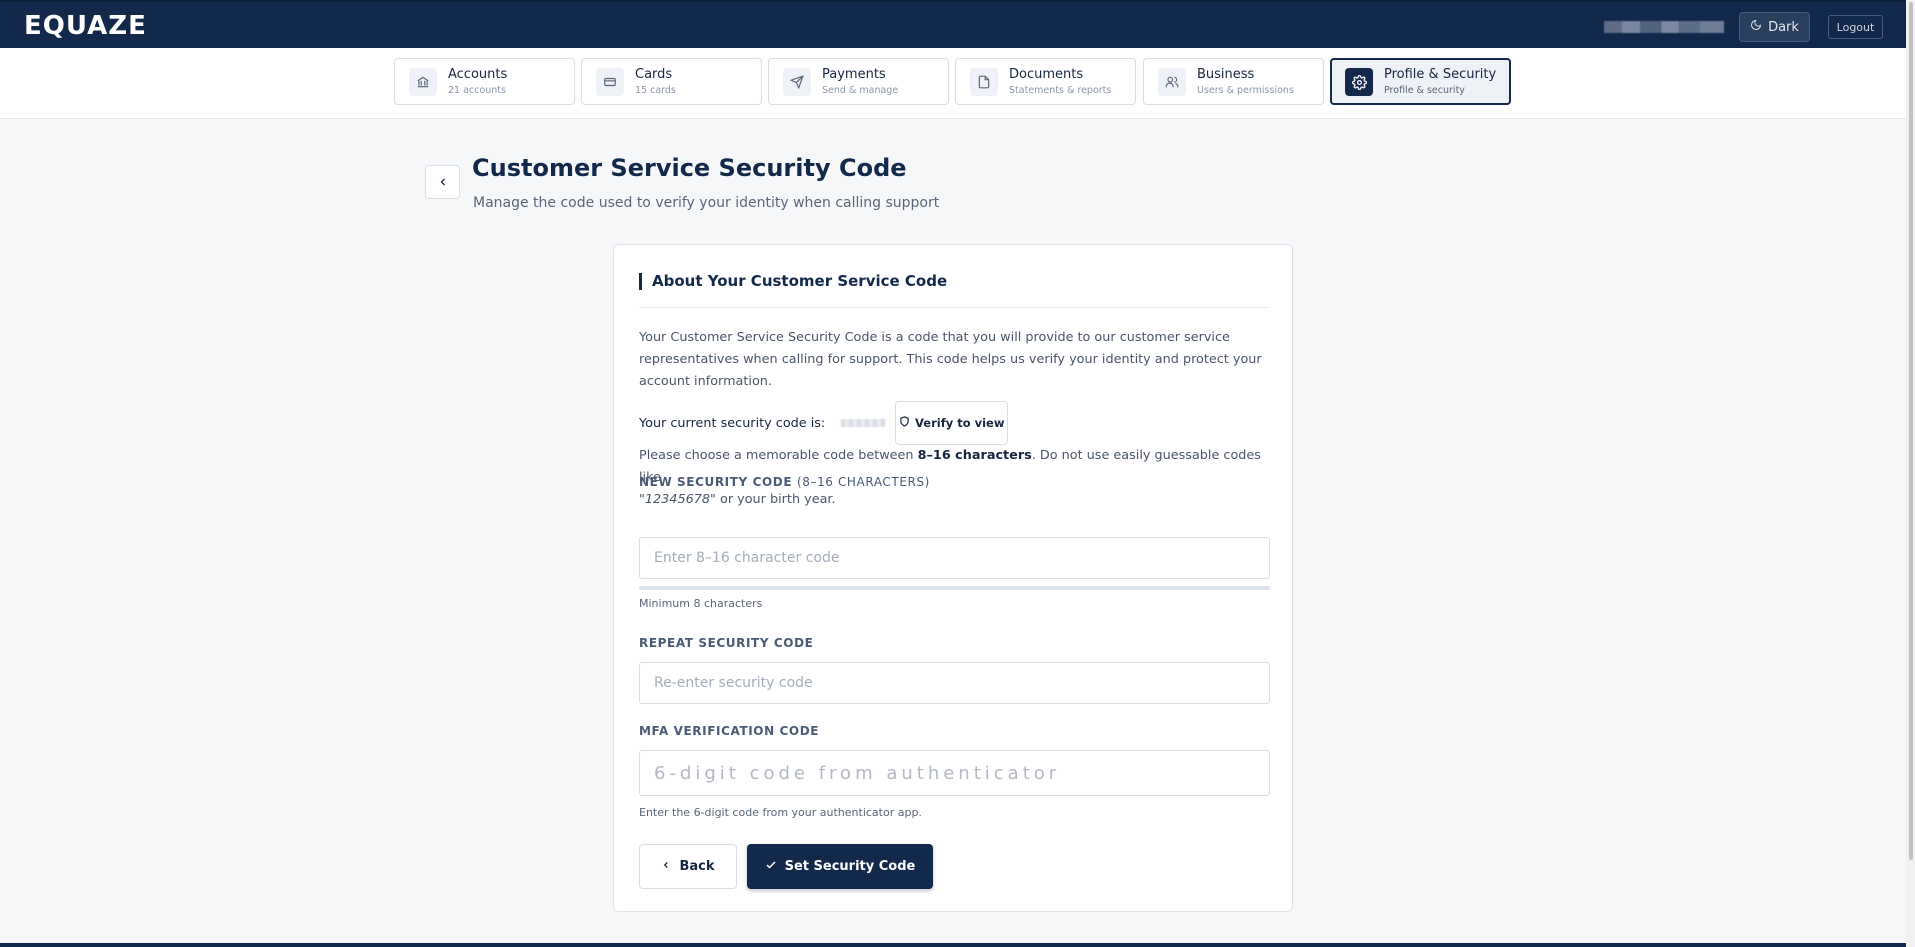  I want to click on document-icon, so click(984, 82).